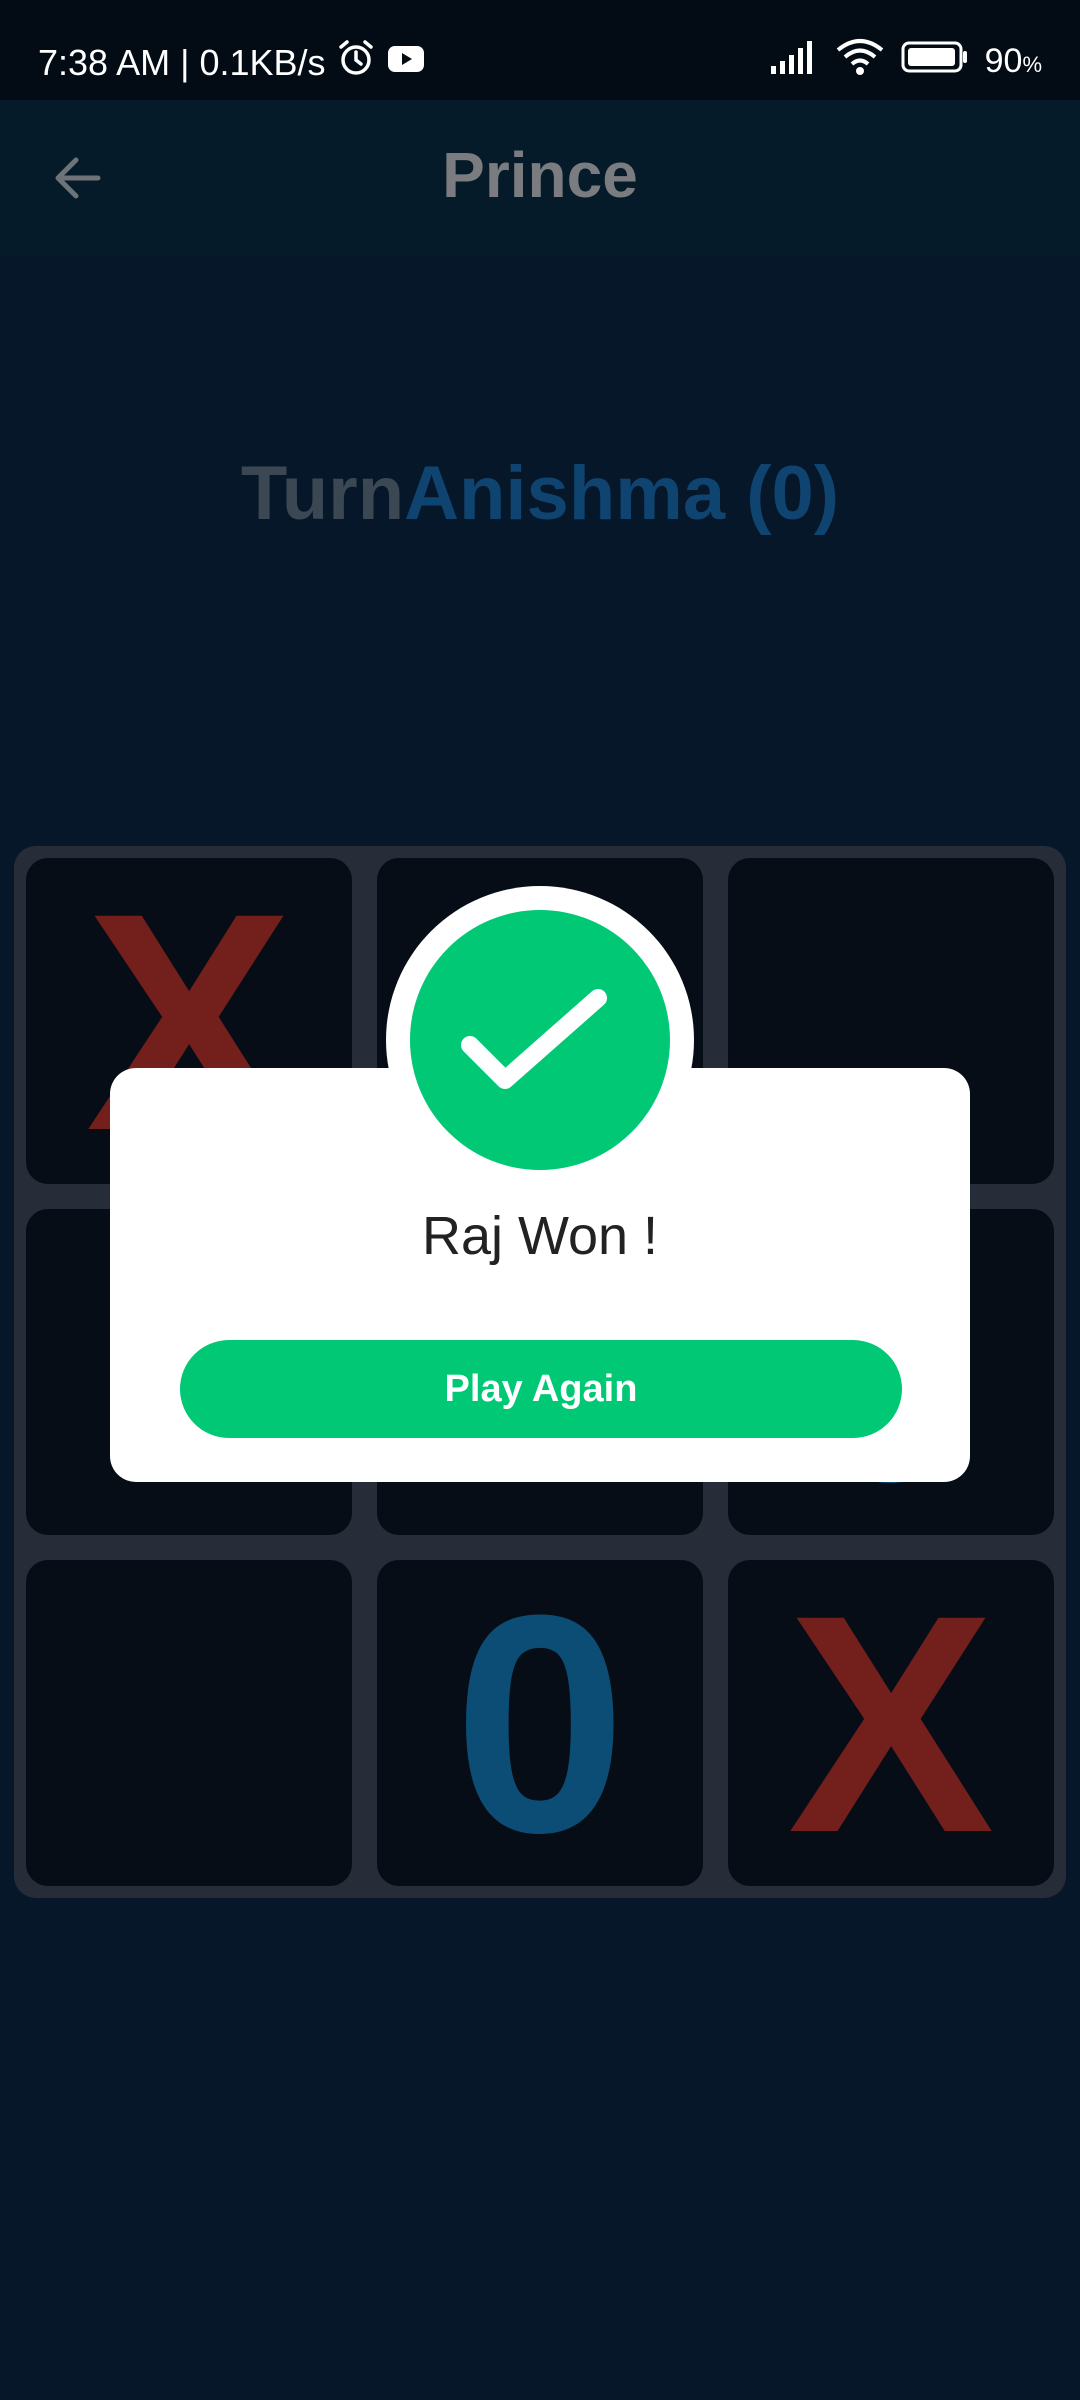 The height and width of the screenshot is (2400, 1080). Describe the element at coordinates (794, 61) in the screenshot. I see `signal-icon` at that location.